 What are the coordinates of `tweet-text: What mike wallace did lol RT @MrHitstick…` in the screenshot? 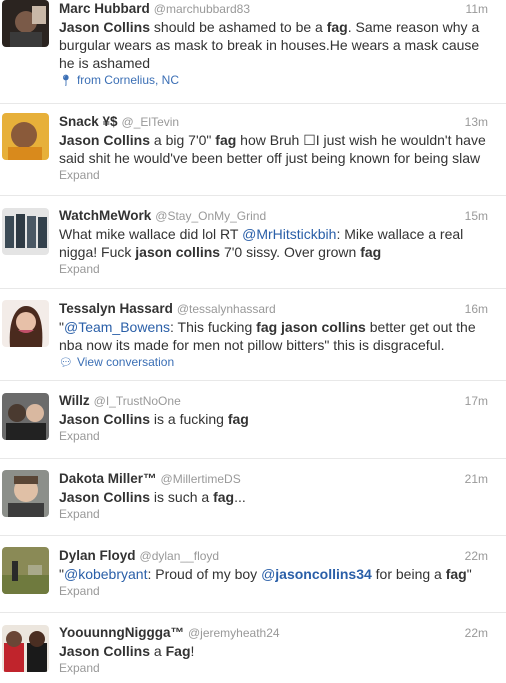 It's located at (277, 243).